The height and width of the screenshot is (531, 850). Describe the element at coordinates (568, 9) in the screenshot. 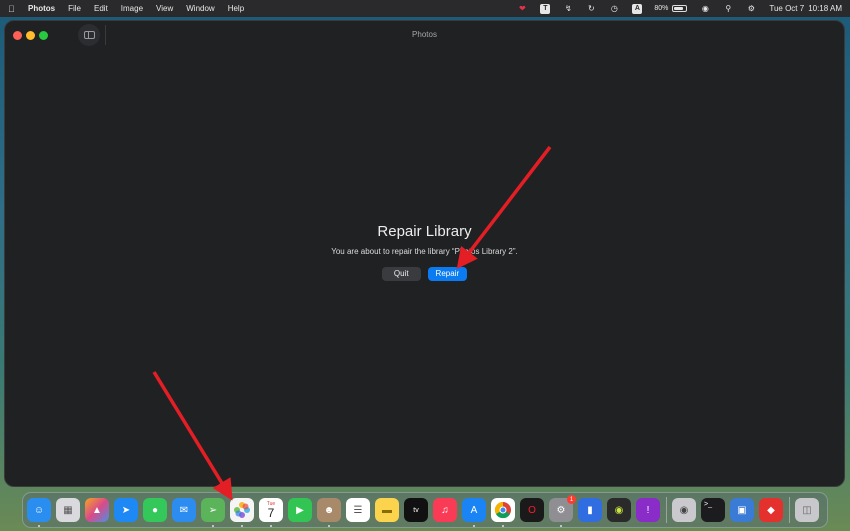

I see `bolt-icon: ↯` at that location.